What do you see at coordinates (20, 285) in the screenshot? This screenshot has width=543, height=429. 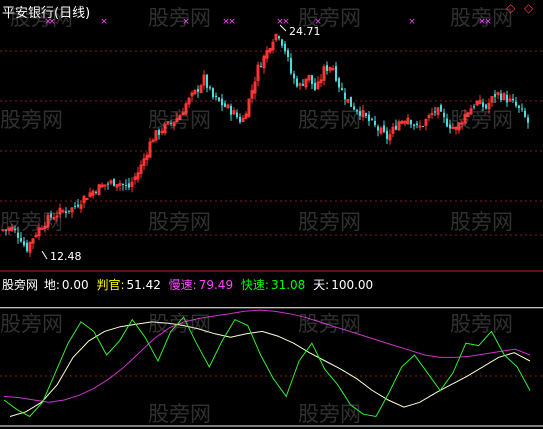 I see `indicator-name: 股旁网` at bounding box center [20, 285].